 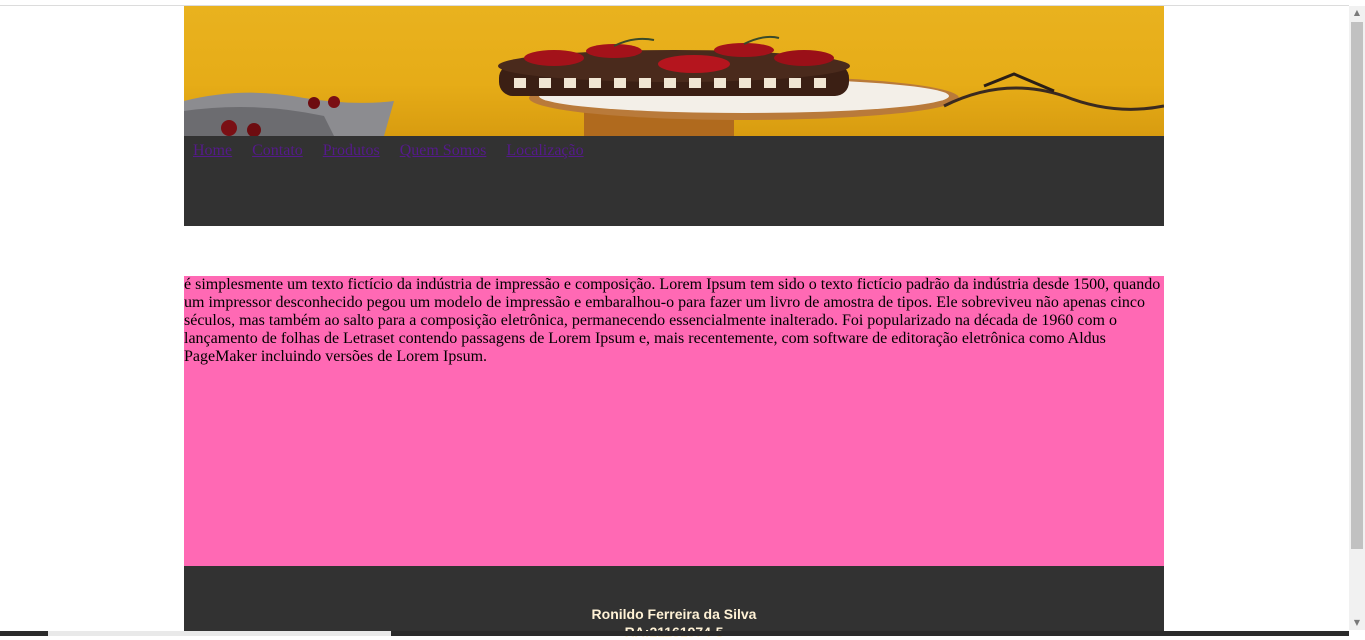 I want to click on header-banner-image, so click(x=674, y=71).